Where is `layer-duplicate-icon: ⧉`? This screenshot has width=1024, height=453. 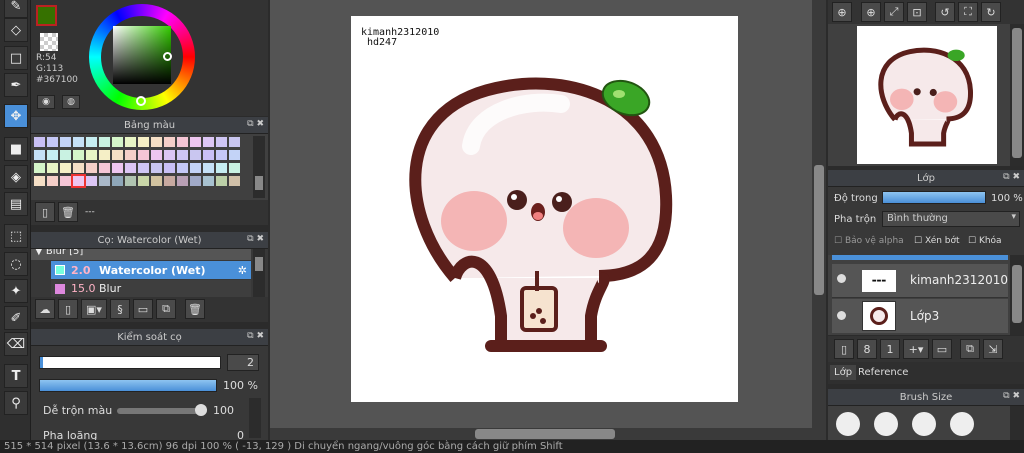 layer-duplicate-icon: ⧉ is located at coordinates (970, 349).